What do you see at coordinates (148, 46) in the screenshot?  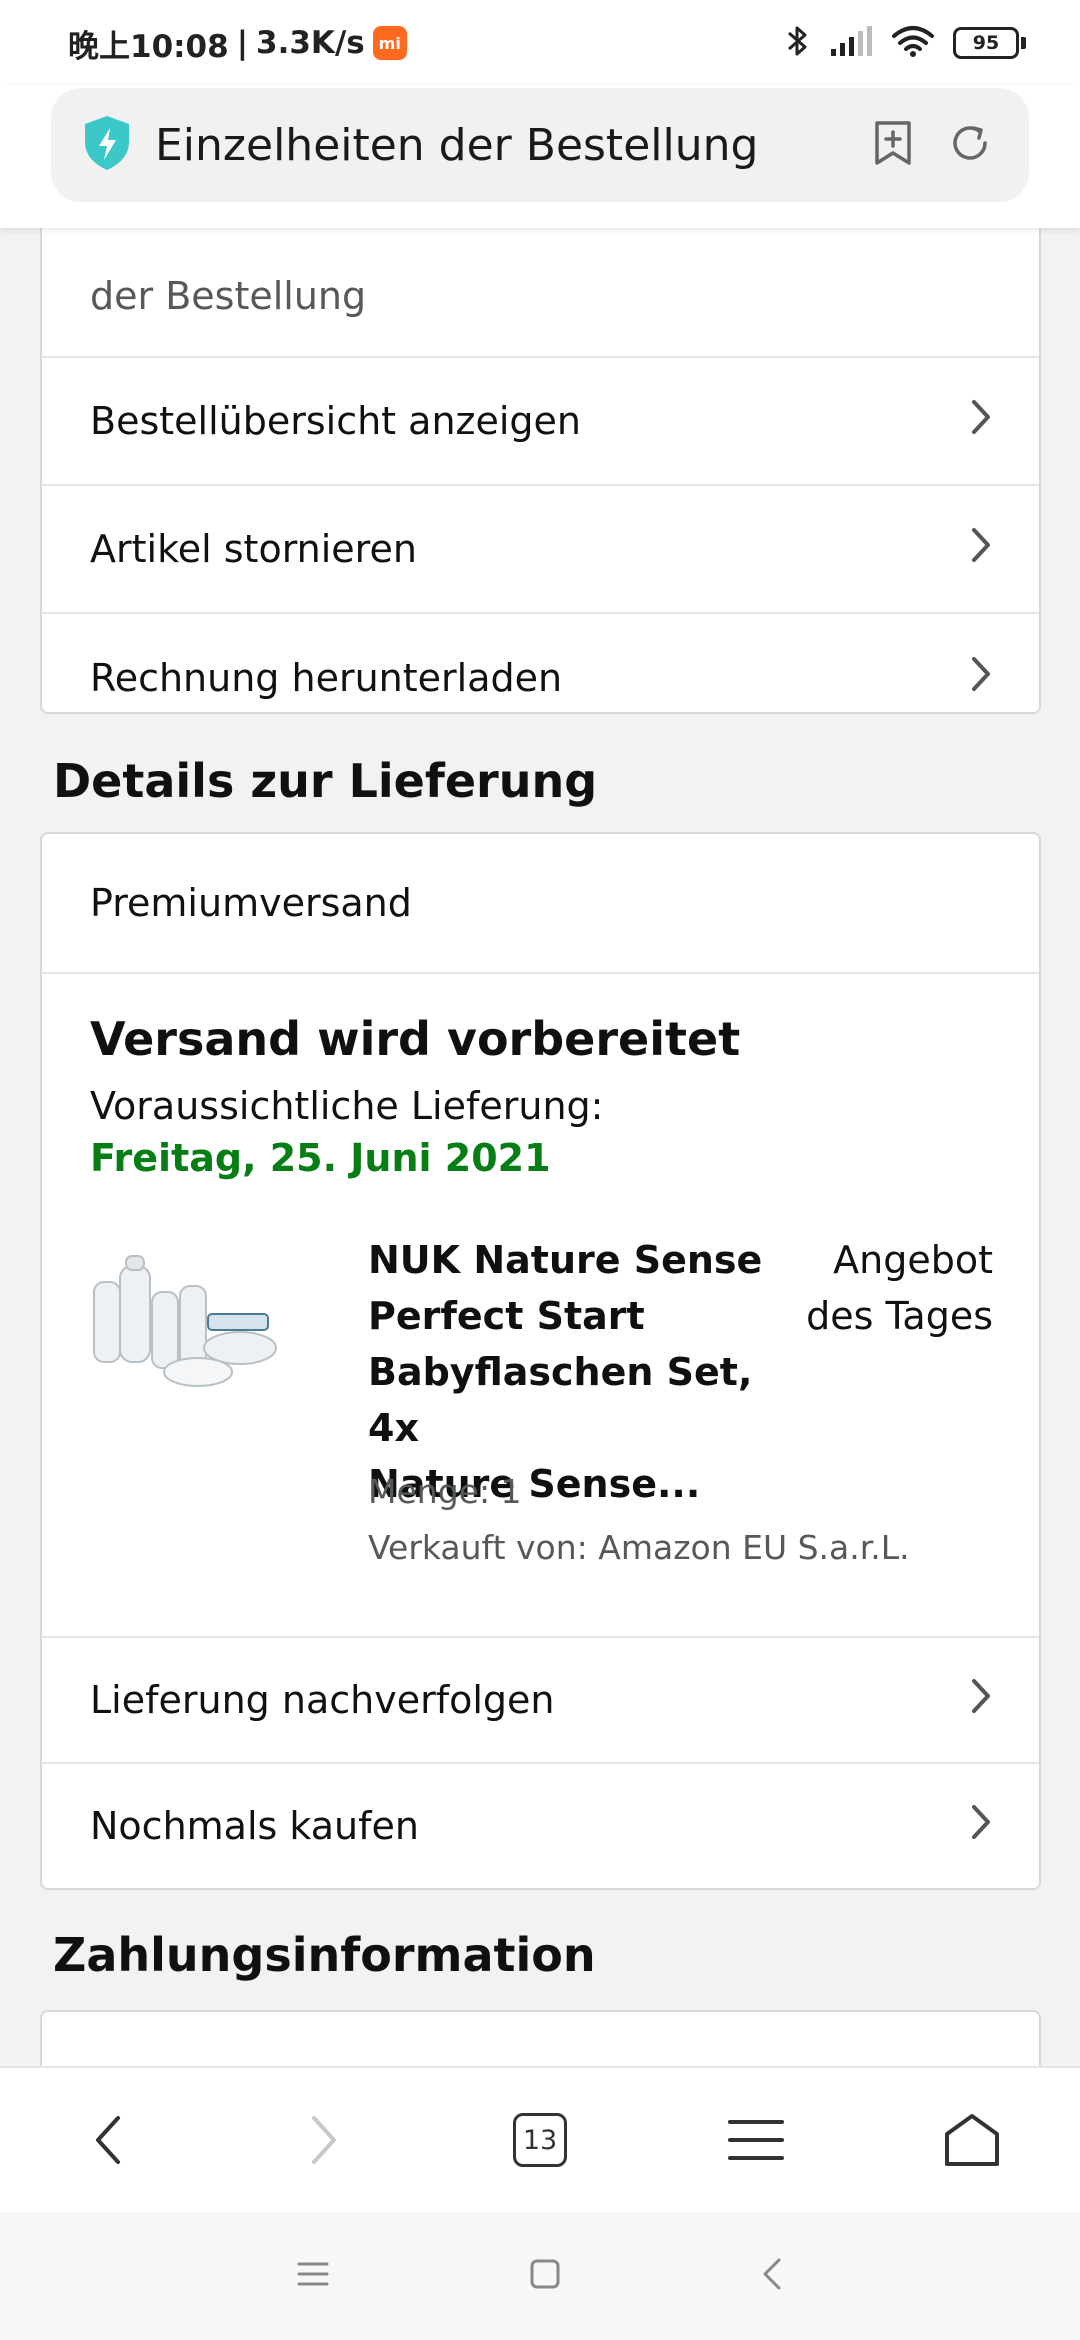 I see `status-time: 晚上10:08` at bounding box center [148, 46].